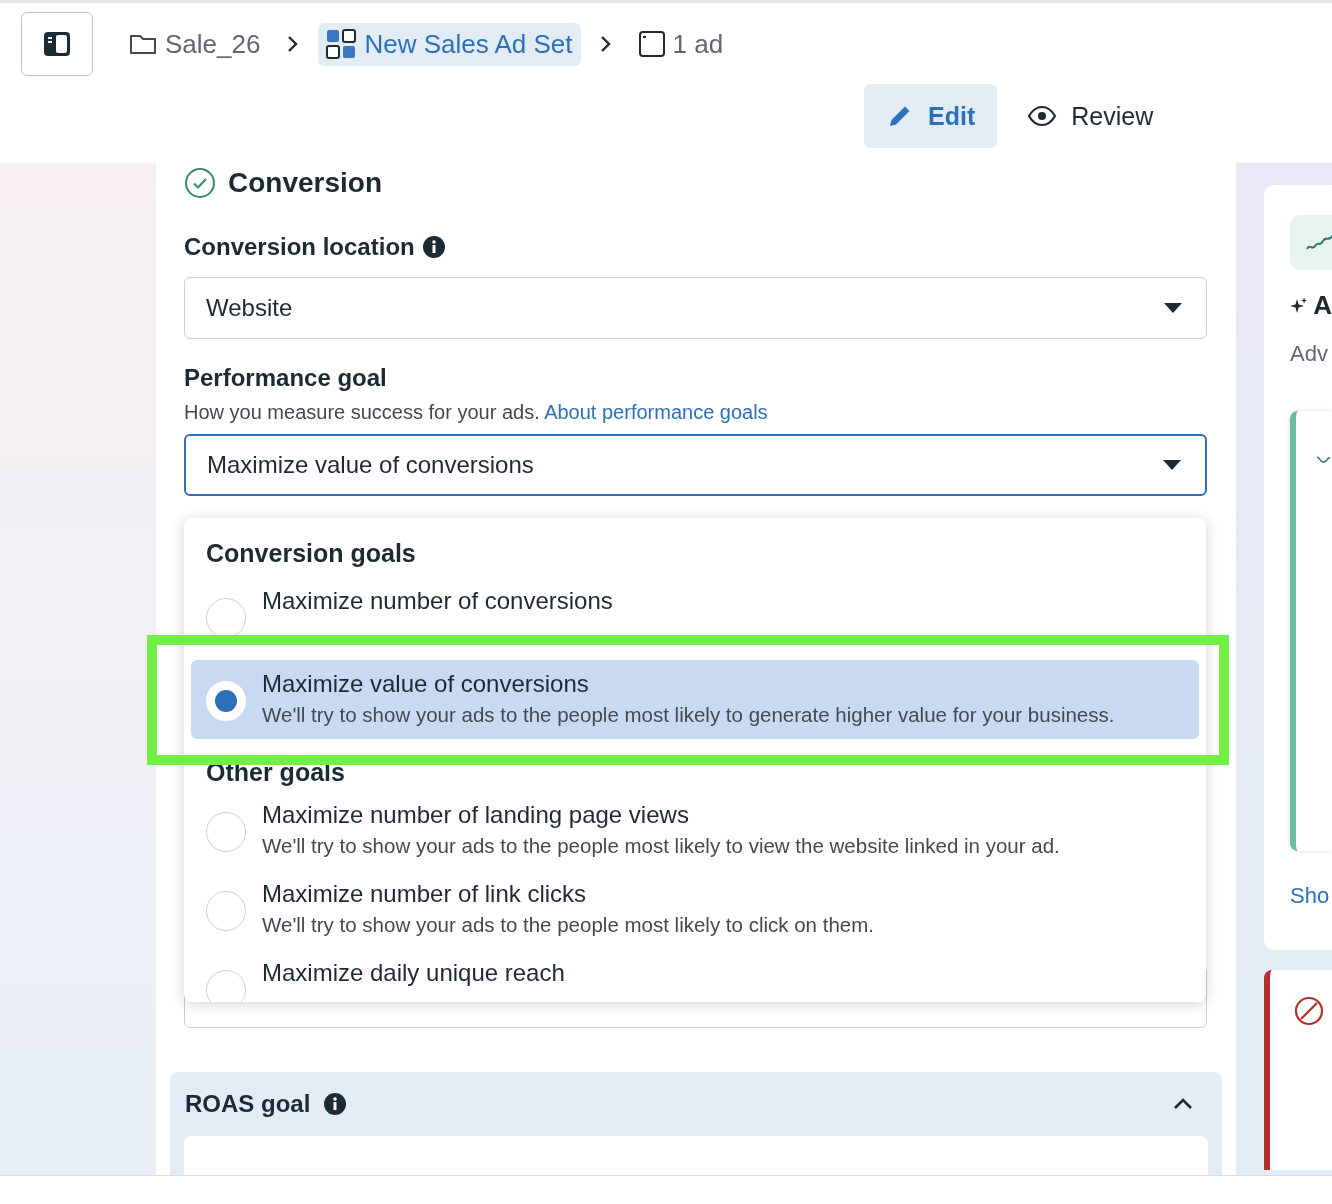 The image size is (1332, 1204). What do you see at coordinates (568, 925) in the screenshot?
I see `option-description: We'll try to show your ads to the people most likely to click on them.` at bounding box center [568, 925].